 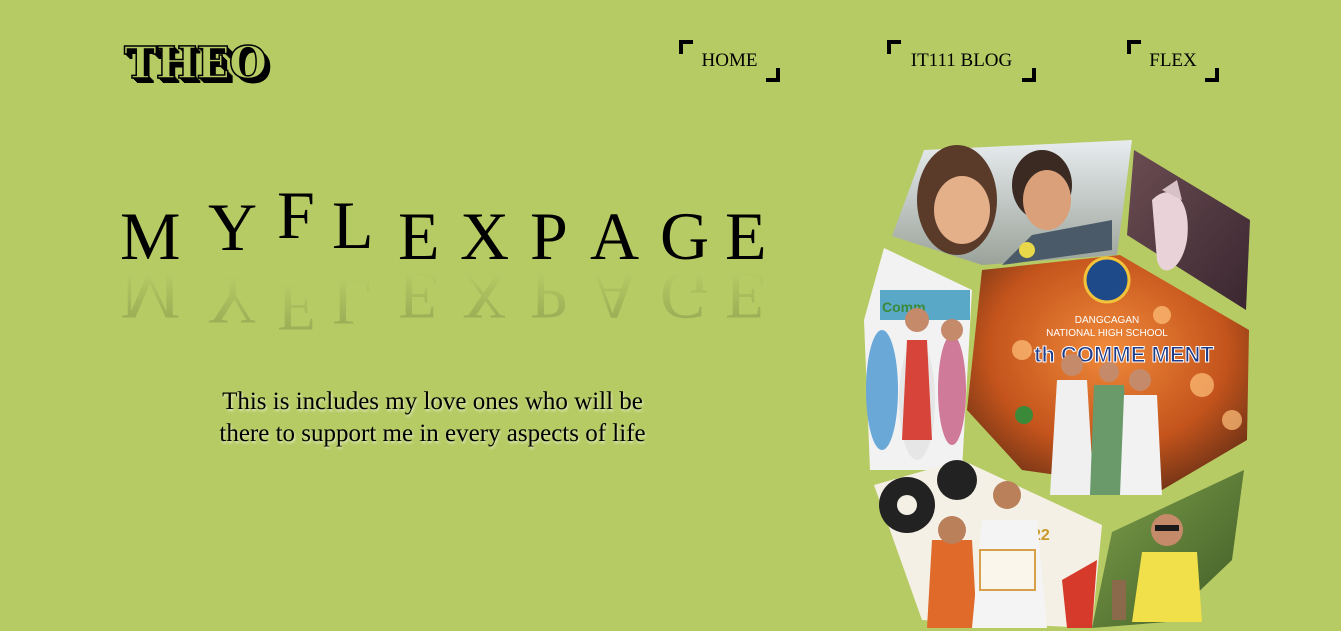 What do you see at coordinates (296, 308) in the screenshot?
I see `reflection-letter: F` at bounding box center [296, 308].